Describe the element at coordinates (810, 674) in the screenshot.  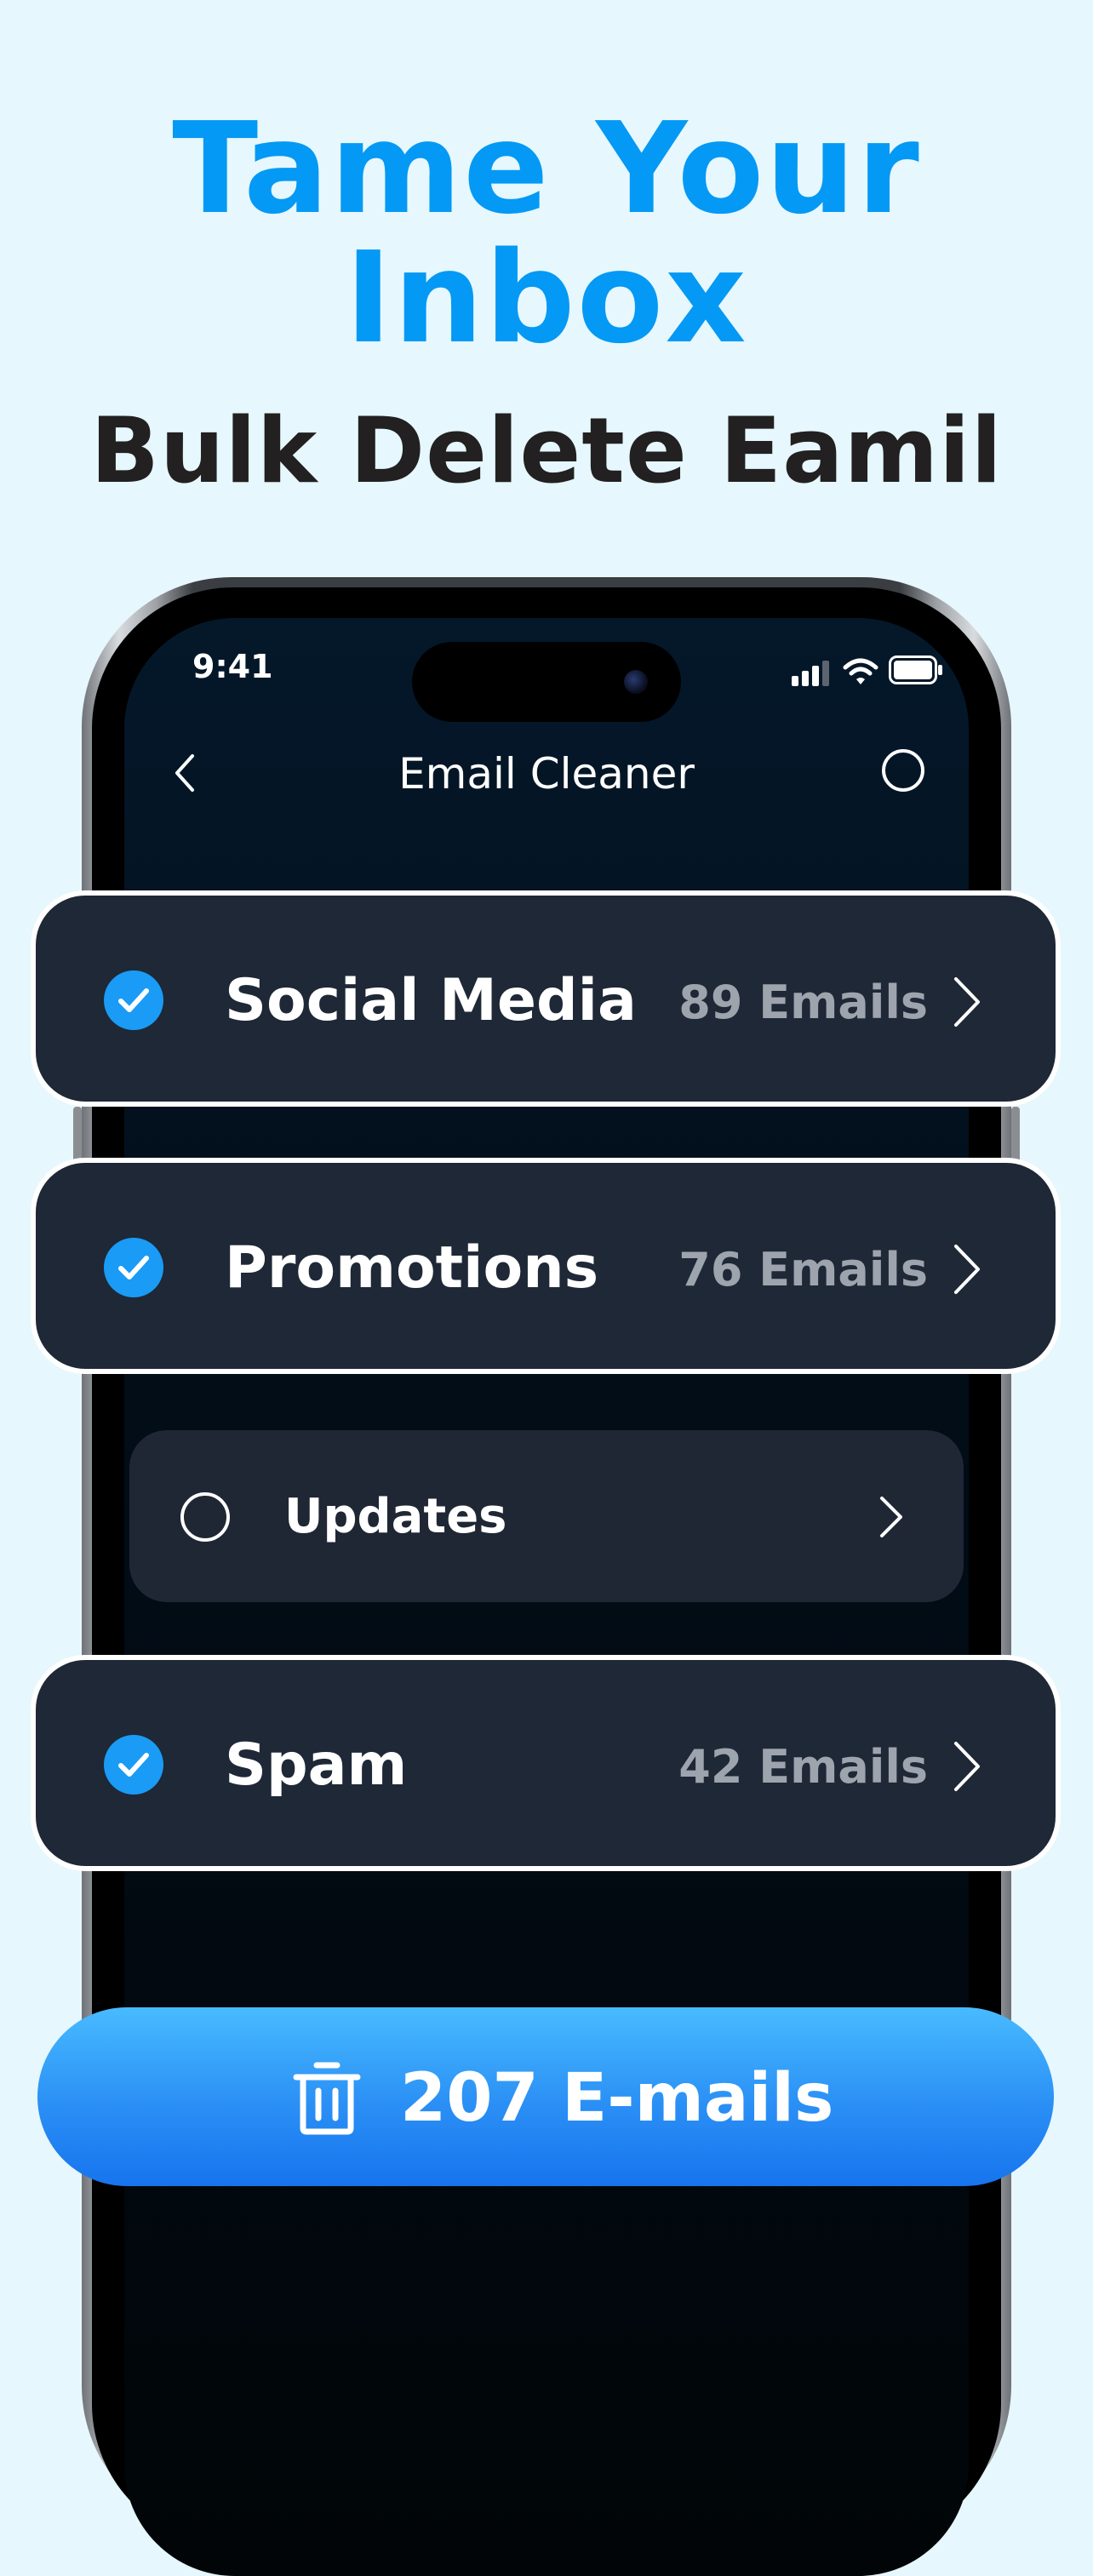
I see `signal-icon` at that location.